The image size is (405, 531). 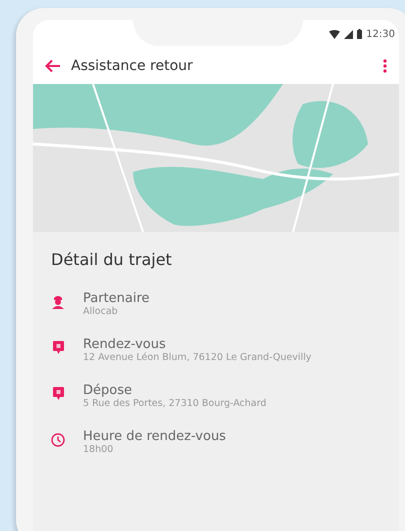 What do you see at coordinates (385, 66) in the screenshot?
I see `more-icon` at bounding box center [385, 66].